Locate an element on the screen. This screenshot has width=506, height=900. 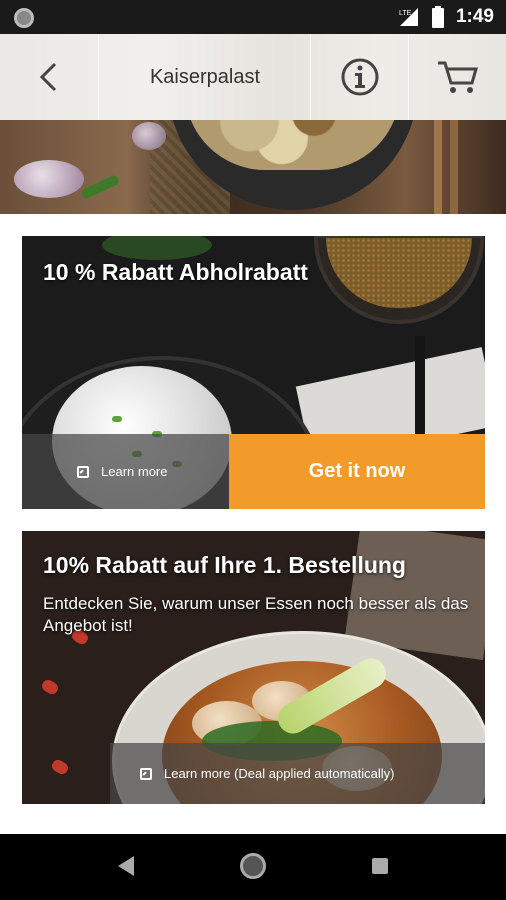
nav-back-icon is located at coordinates (126, 866).